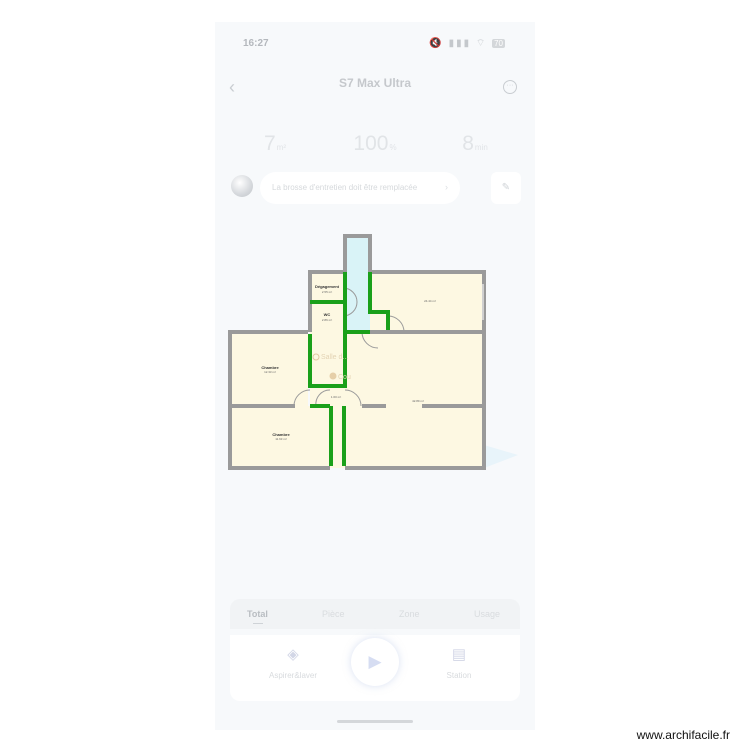 This screenshot has width=750, height=750. Describe the element at coordinates (270, 372) in the screenshot. I see `room-area: 12.33 m²` at that location.